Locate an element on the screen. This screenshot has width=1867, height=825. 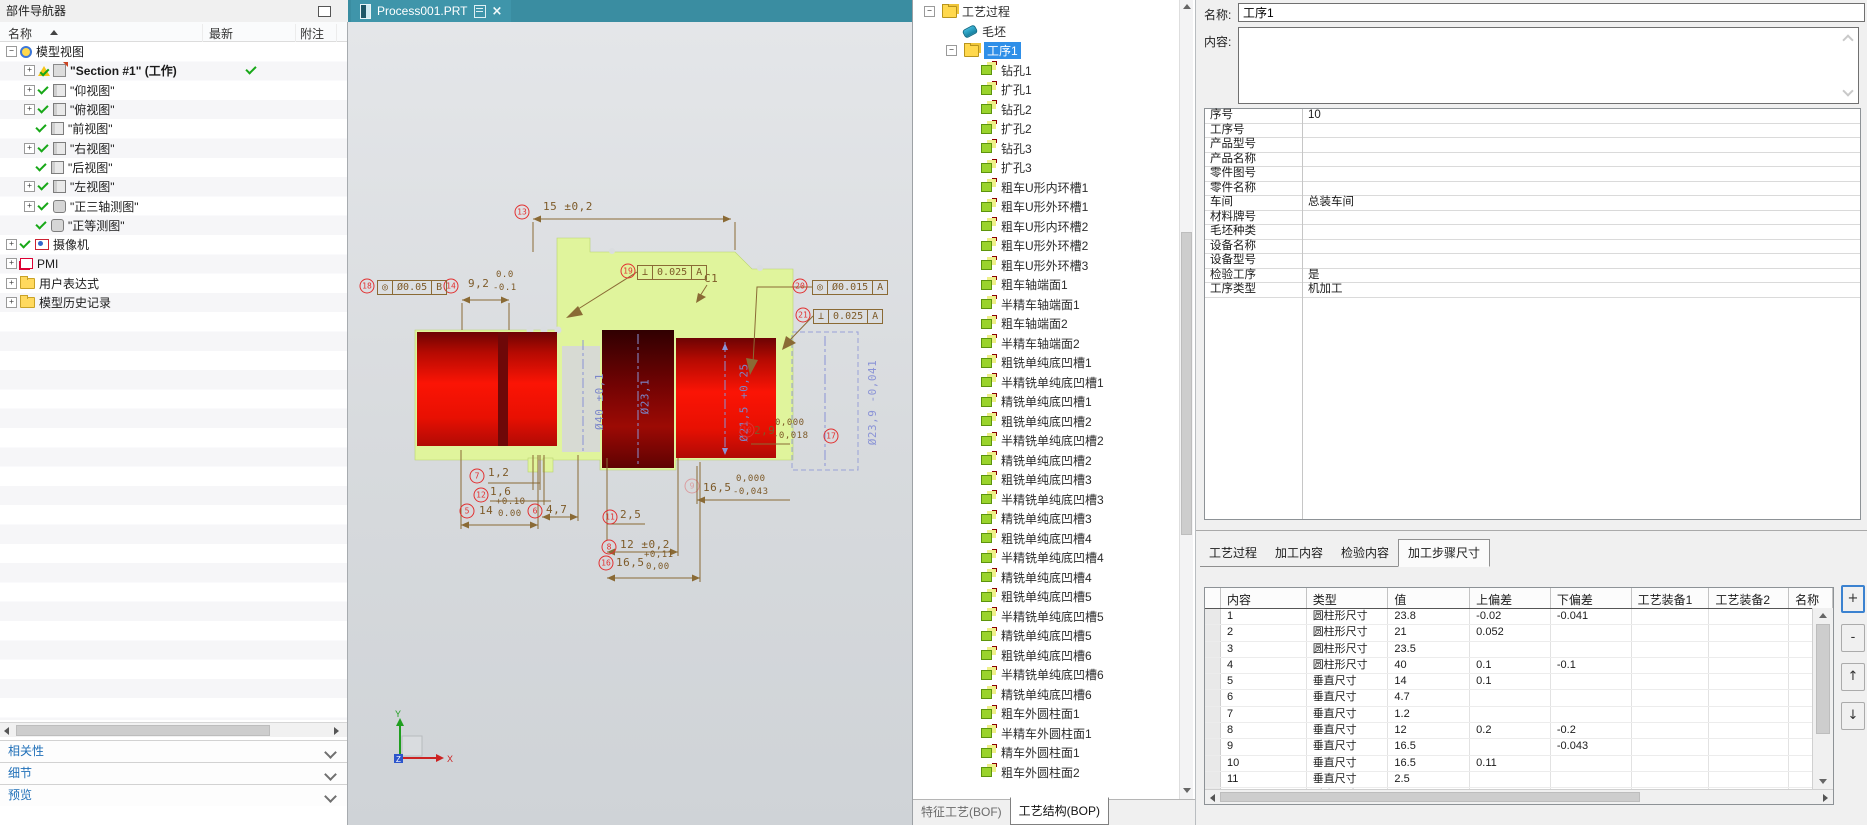
scroll-left-icon is located at coordinates (1212, 798).